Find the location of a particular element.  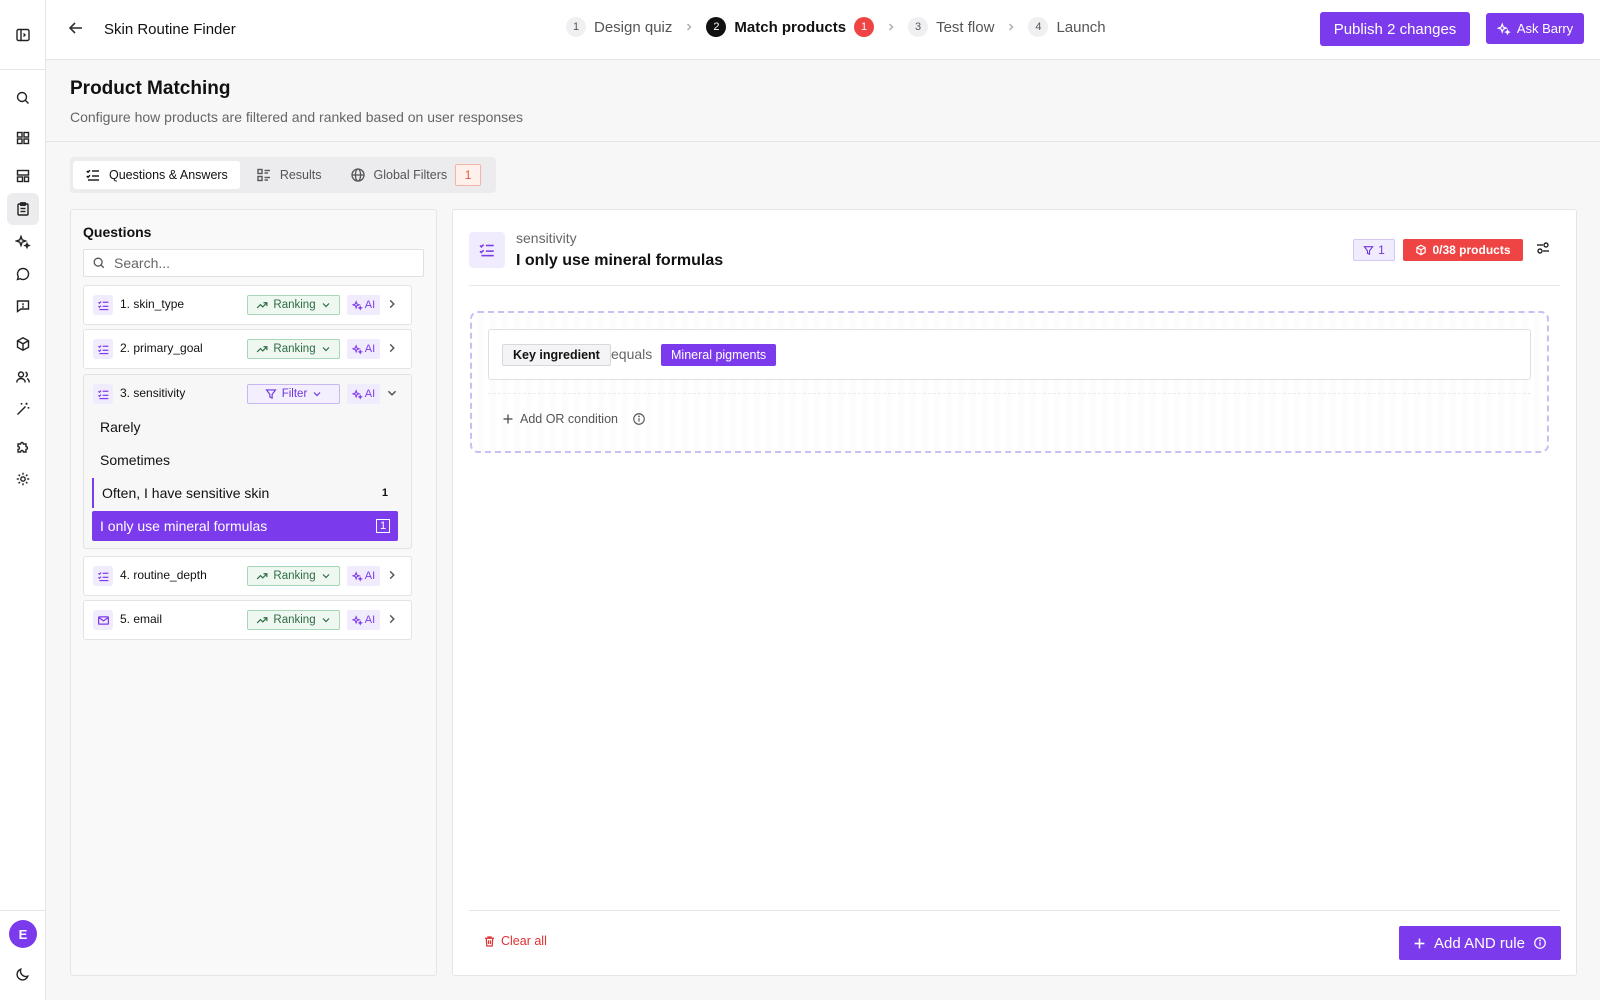

question-header: 1. skin_type Ranking AI is located at coordinates (247, 305).